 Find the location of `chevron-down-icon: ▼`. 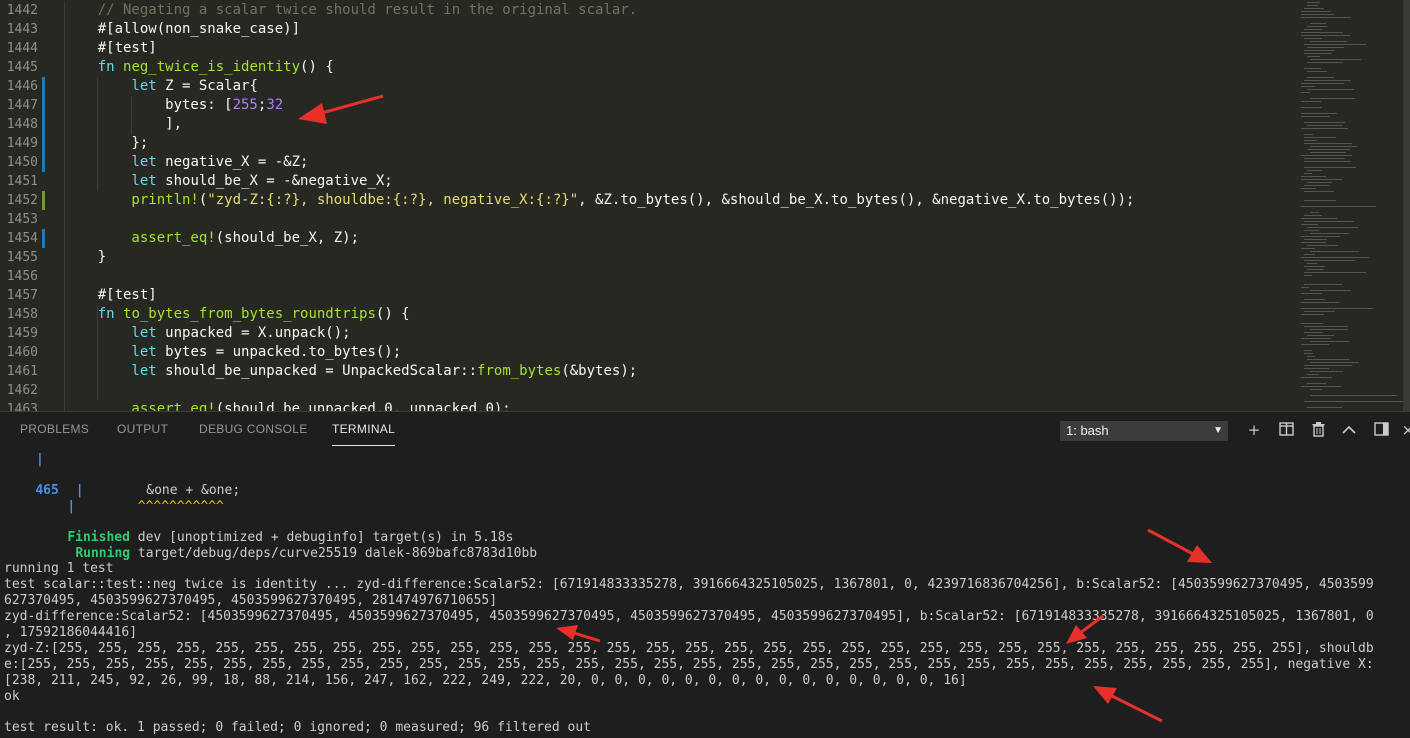

chevron-down-icon: ▼ is located at coordinates (1218, 430).